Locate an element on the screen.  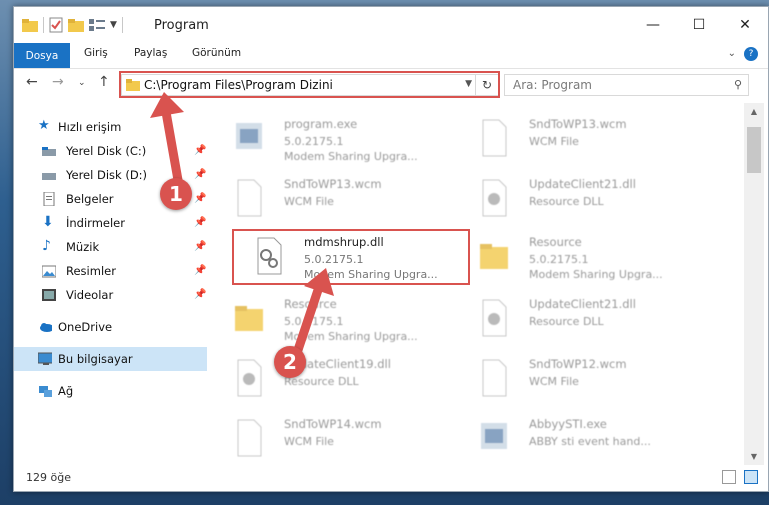
arrow-one-head is located at coordinates (167, 105).